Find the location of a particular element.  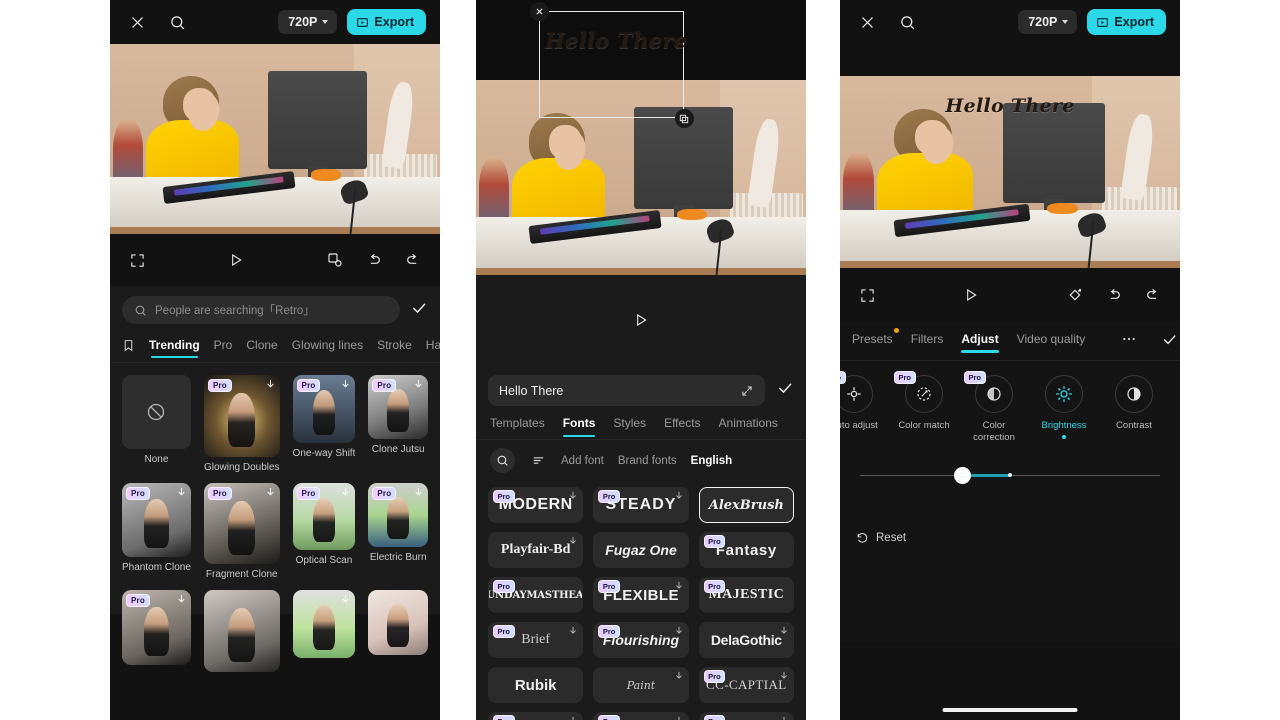

effect-item: Pro Electric Burn is located at coordinates (398, 531).